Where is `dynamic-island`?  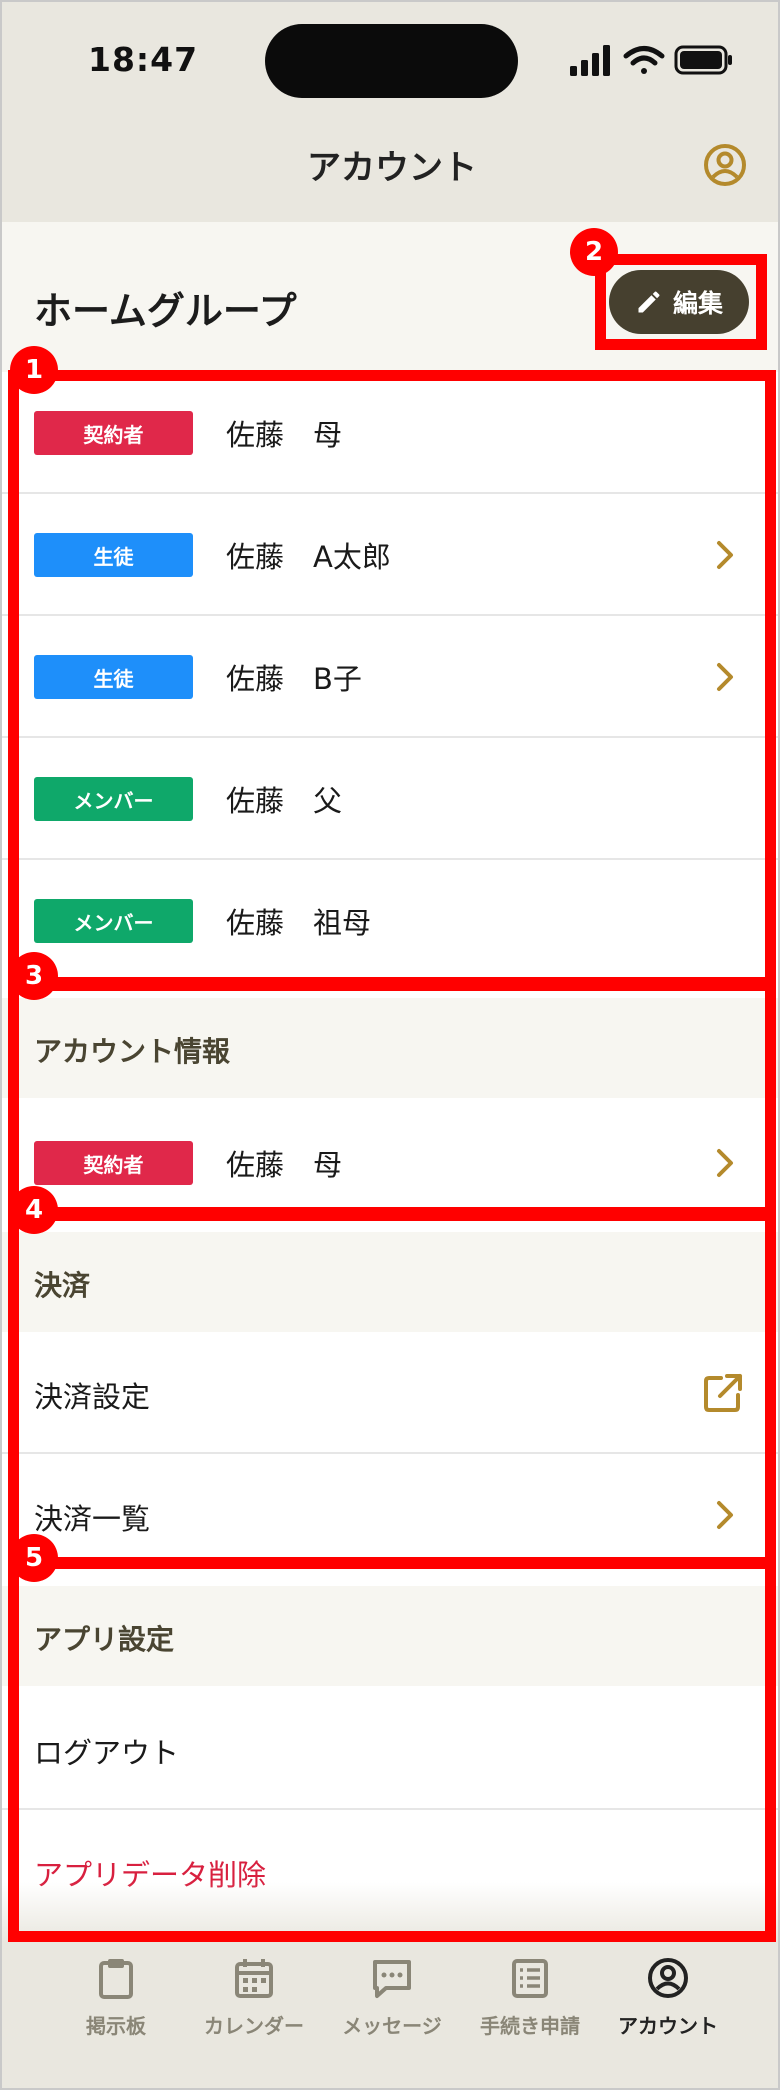
dynamic-island is located at coordinates (391, 61).